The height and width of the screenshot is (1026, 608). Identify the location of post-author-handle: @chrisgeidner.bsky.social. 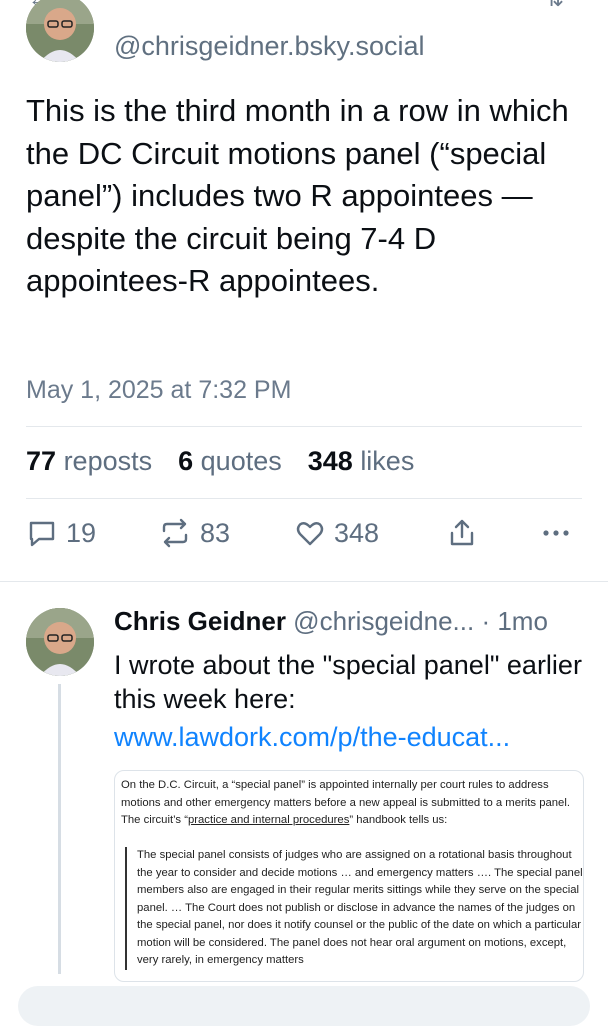
(269, 46).